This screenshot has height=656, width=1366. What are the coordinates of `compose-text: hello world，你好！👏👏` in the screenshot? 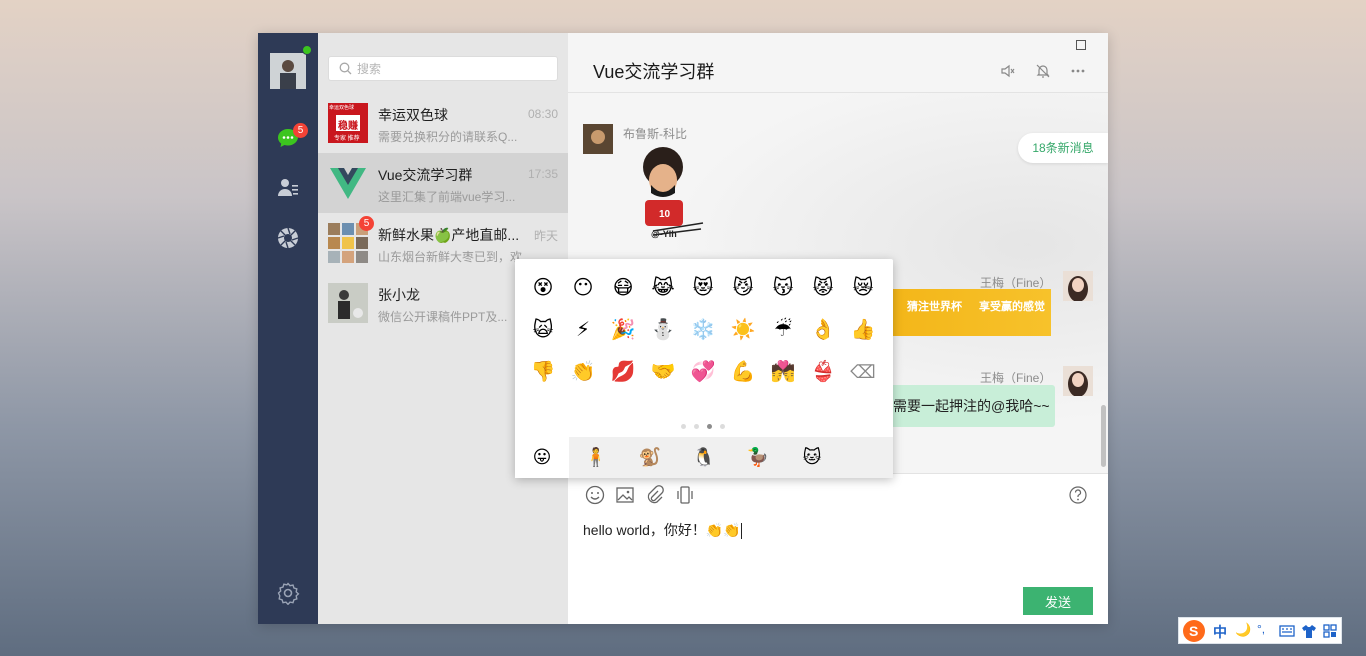 It's located at (662, 530).